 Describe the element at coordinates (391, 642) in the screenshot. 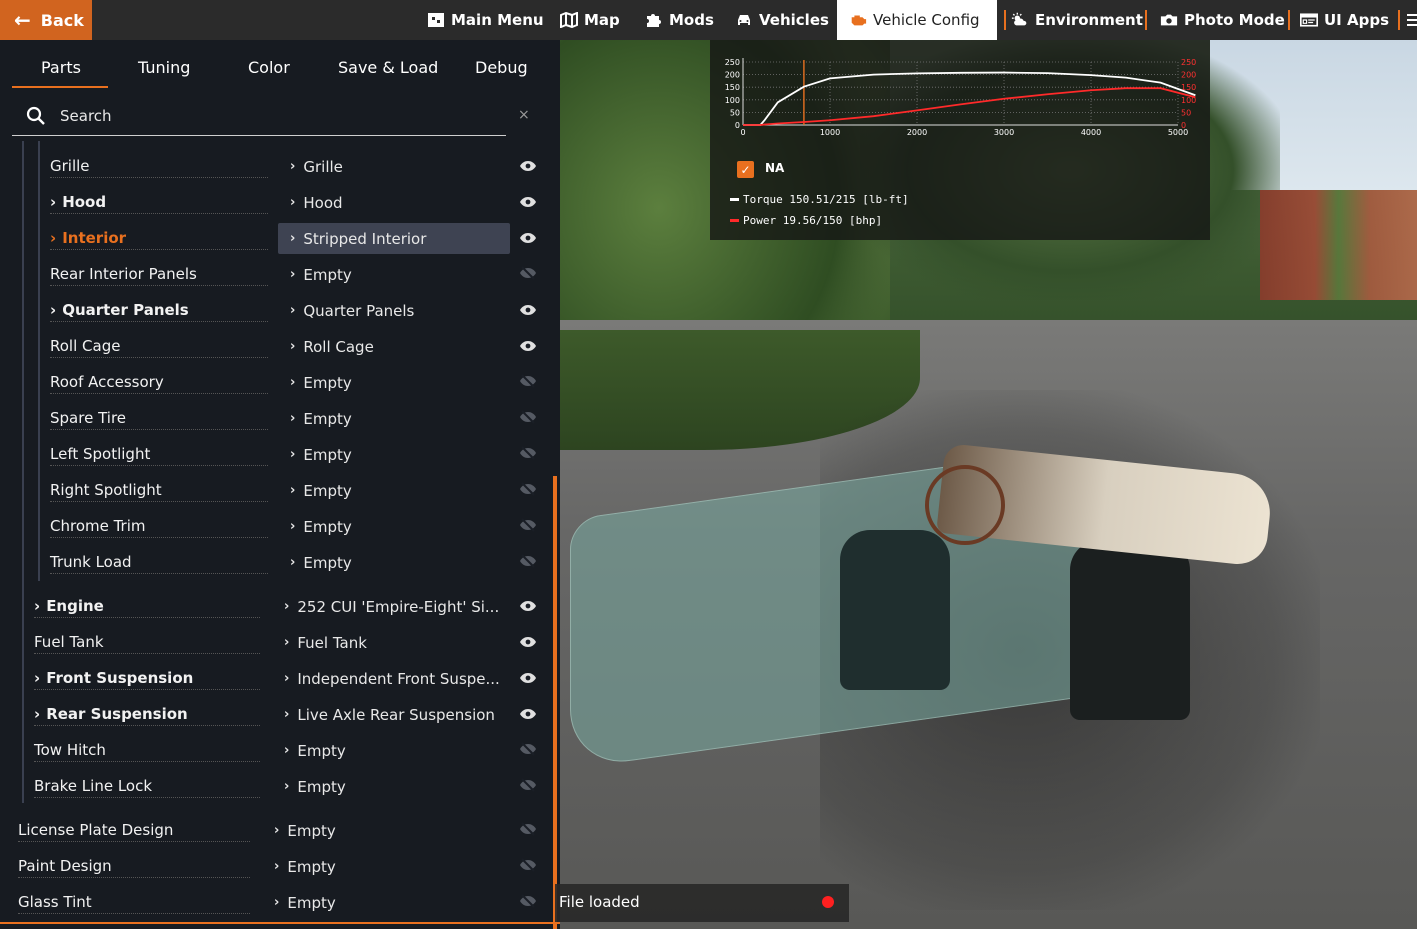

I see `part-dropdown: › Fuel Tank` at that location.